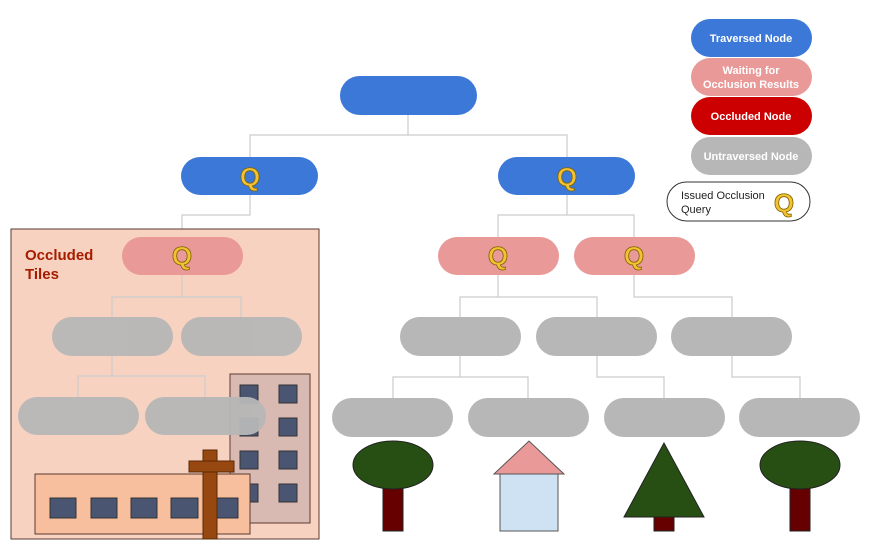  Describe the element at coordinates (751, 85) in the screenshot. I see `legend-waiting-2: Occlusion Results` at that location.